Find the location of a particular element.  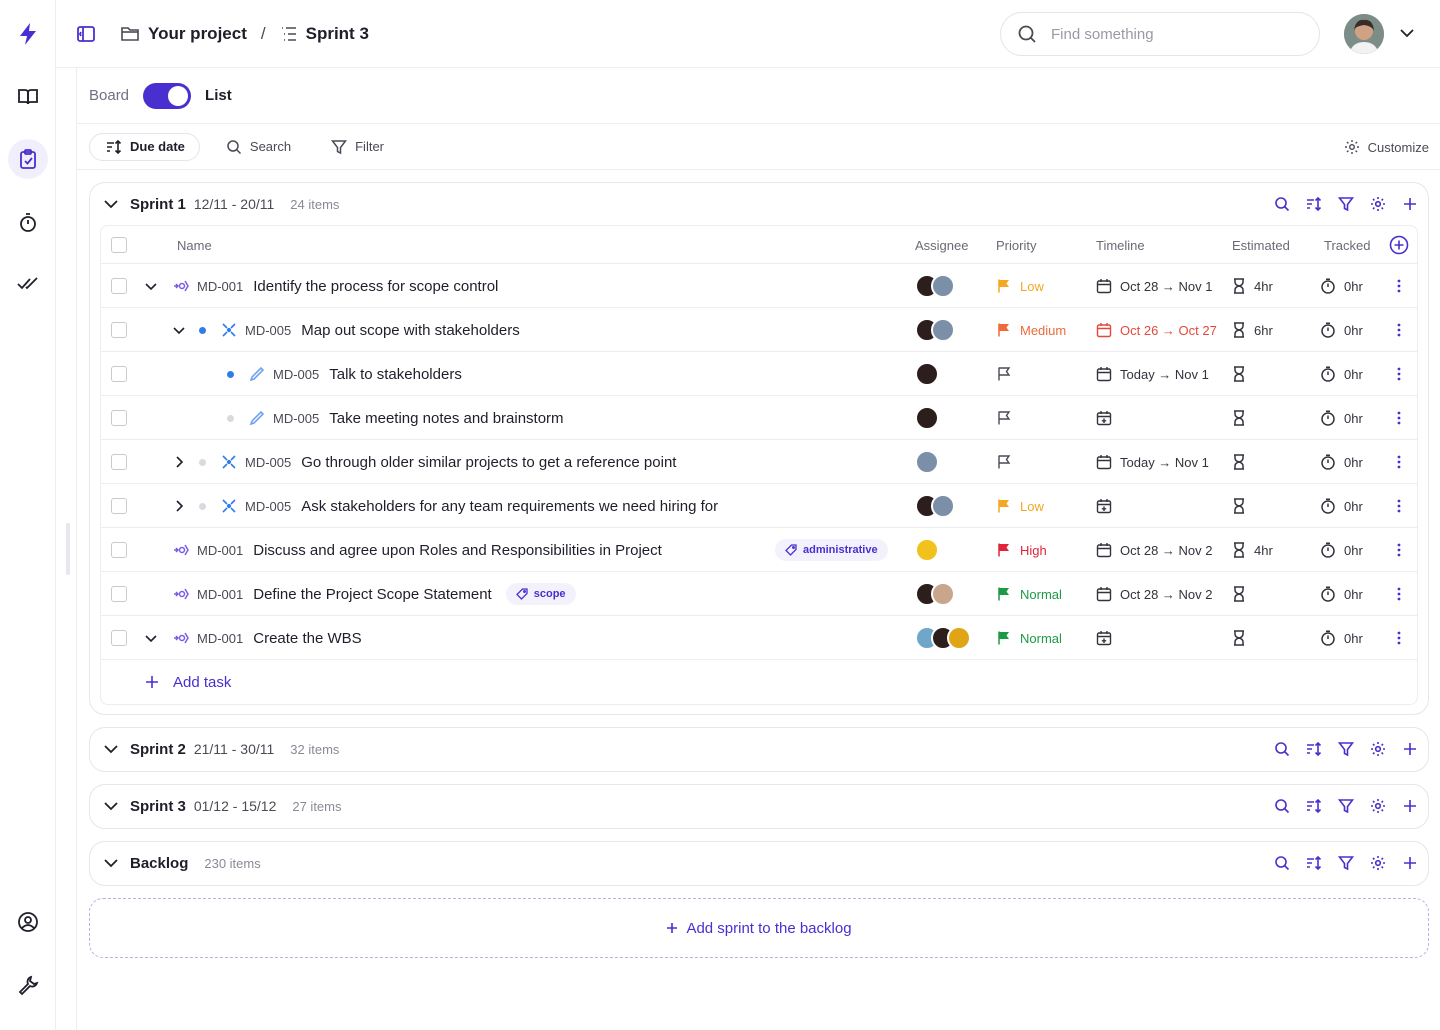

sort-due-date-button: Due date is located at coordinates (144, 146).